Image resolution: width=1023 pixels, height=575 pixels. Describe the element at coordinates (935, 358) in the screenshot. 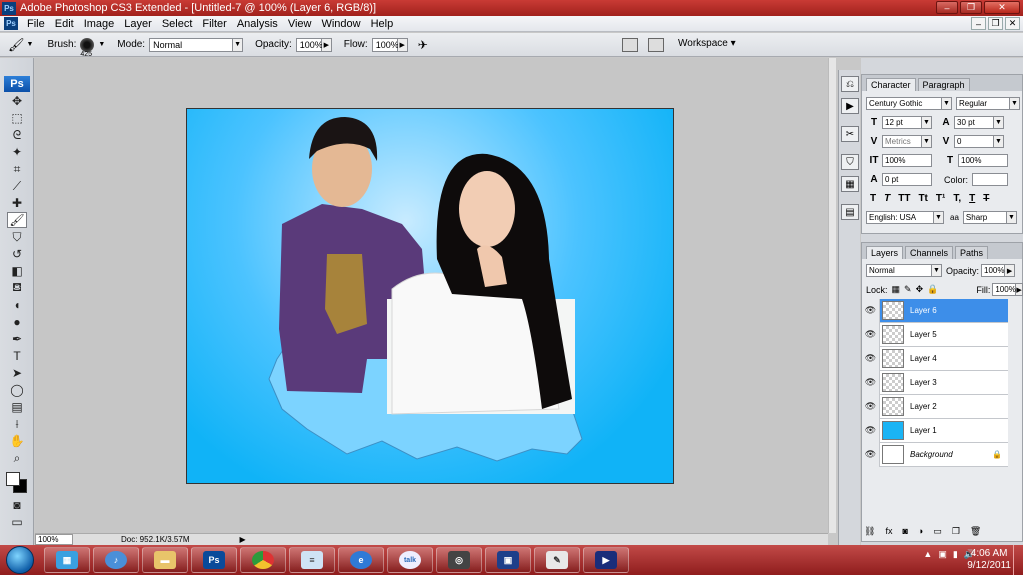

I see `layer-row: 👁 Layer 4` at that location.